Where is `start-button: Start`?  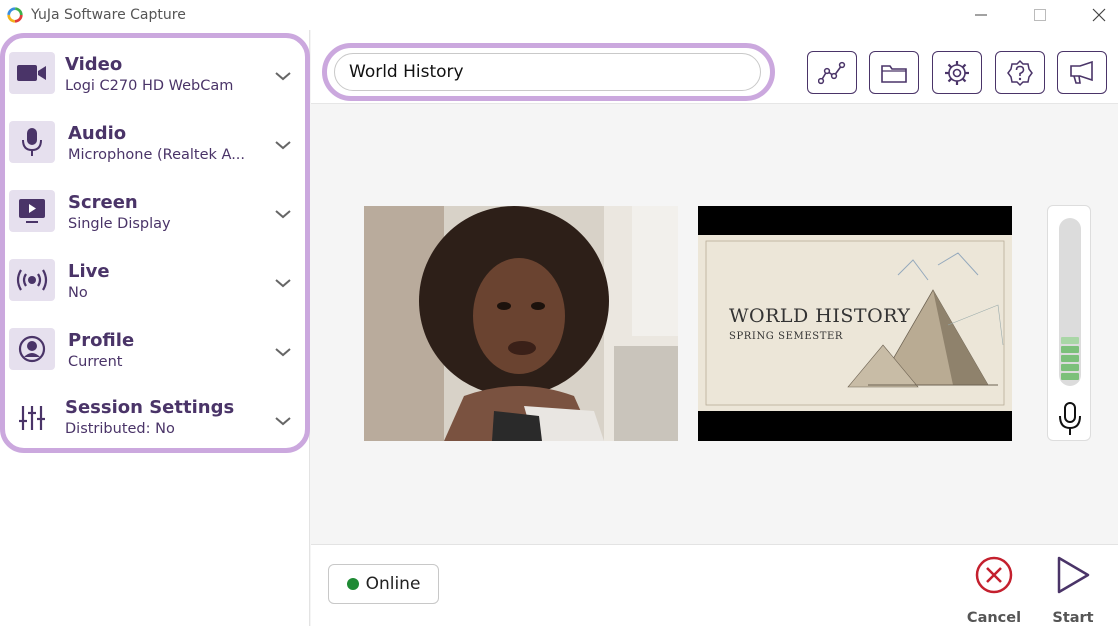 start-button: Start is located at coordinates (1073, 590).